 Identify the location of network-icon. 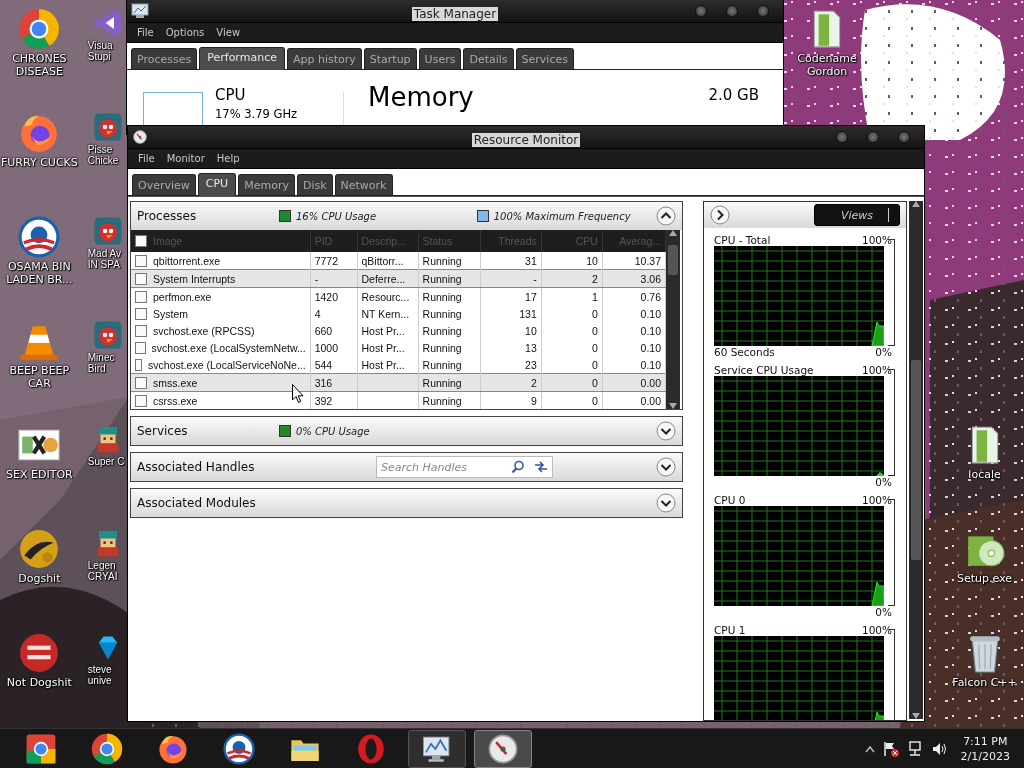
(914, 748).